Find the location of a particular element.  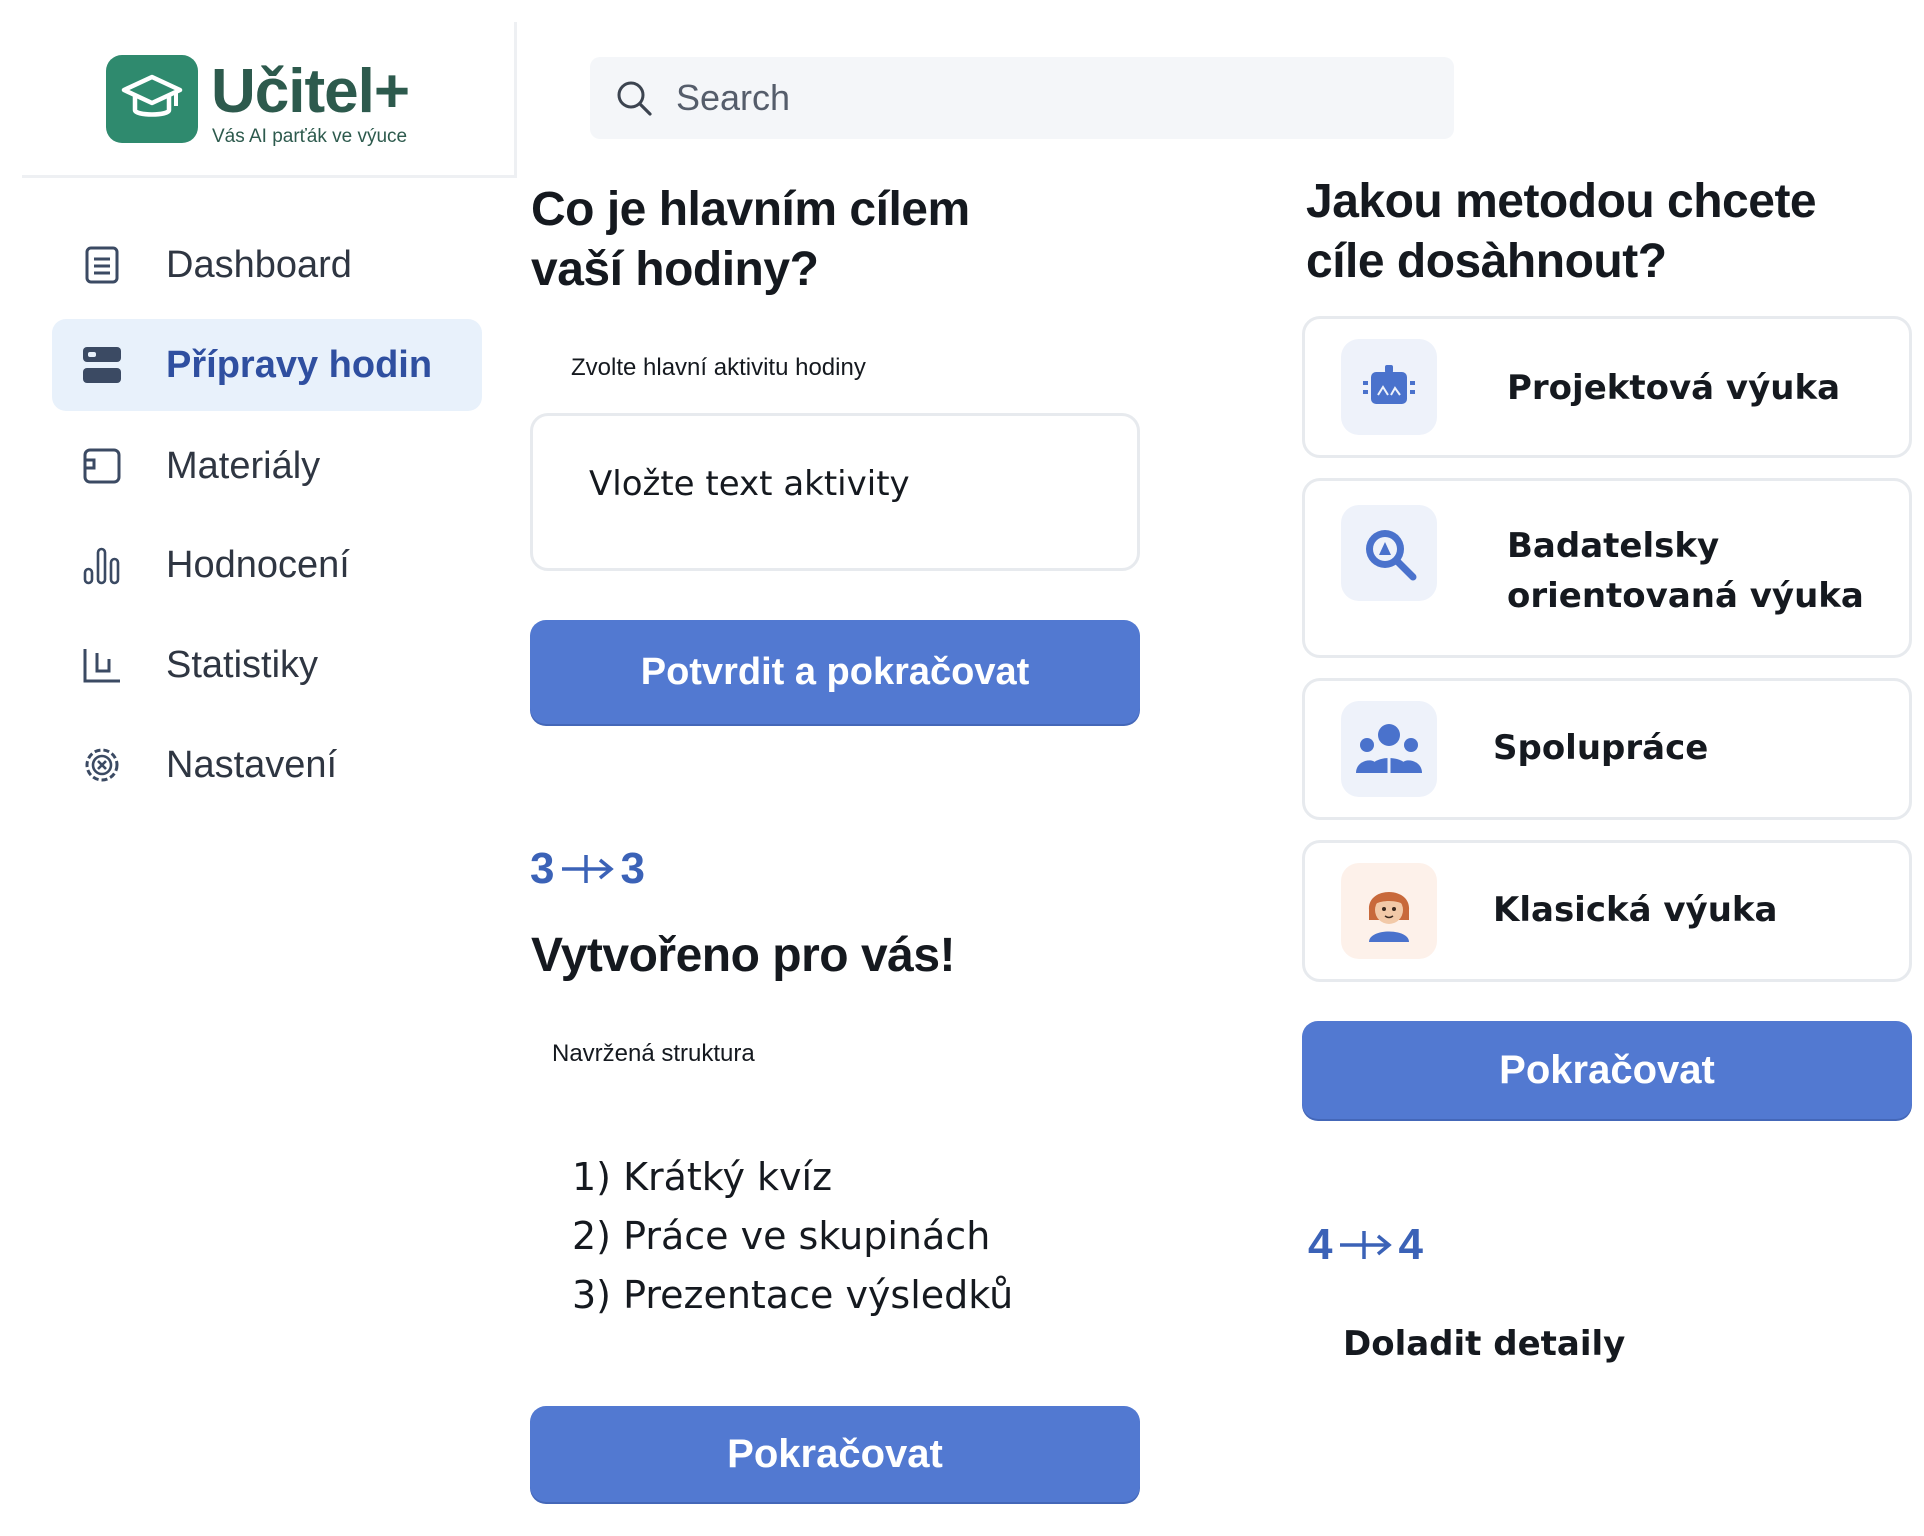

group-people-icon is located at coordinates (1389, 749).